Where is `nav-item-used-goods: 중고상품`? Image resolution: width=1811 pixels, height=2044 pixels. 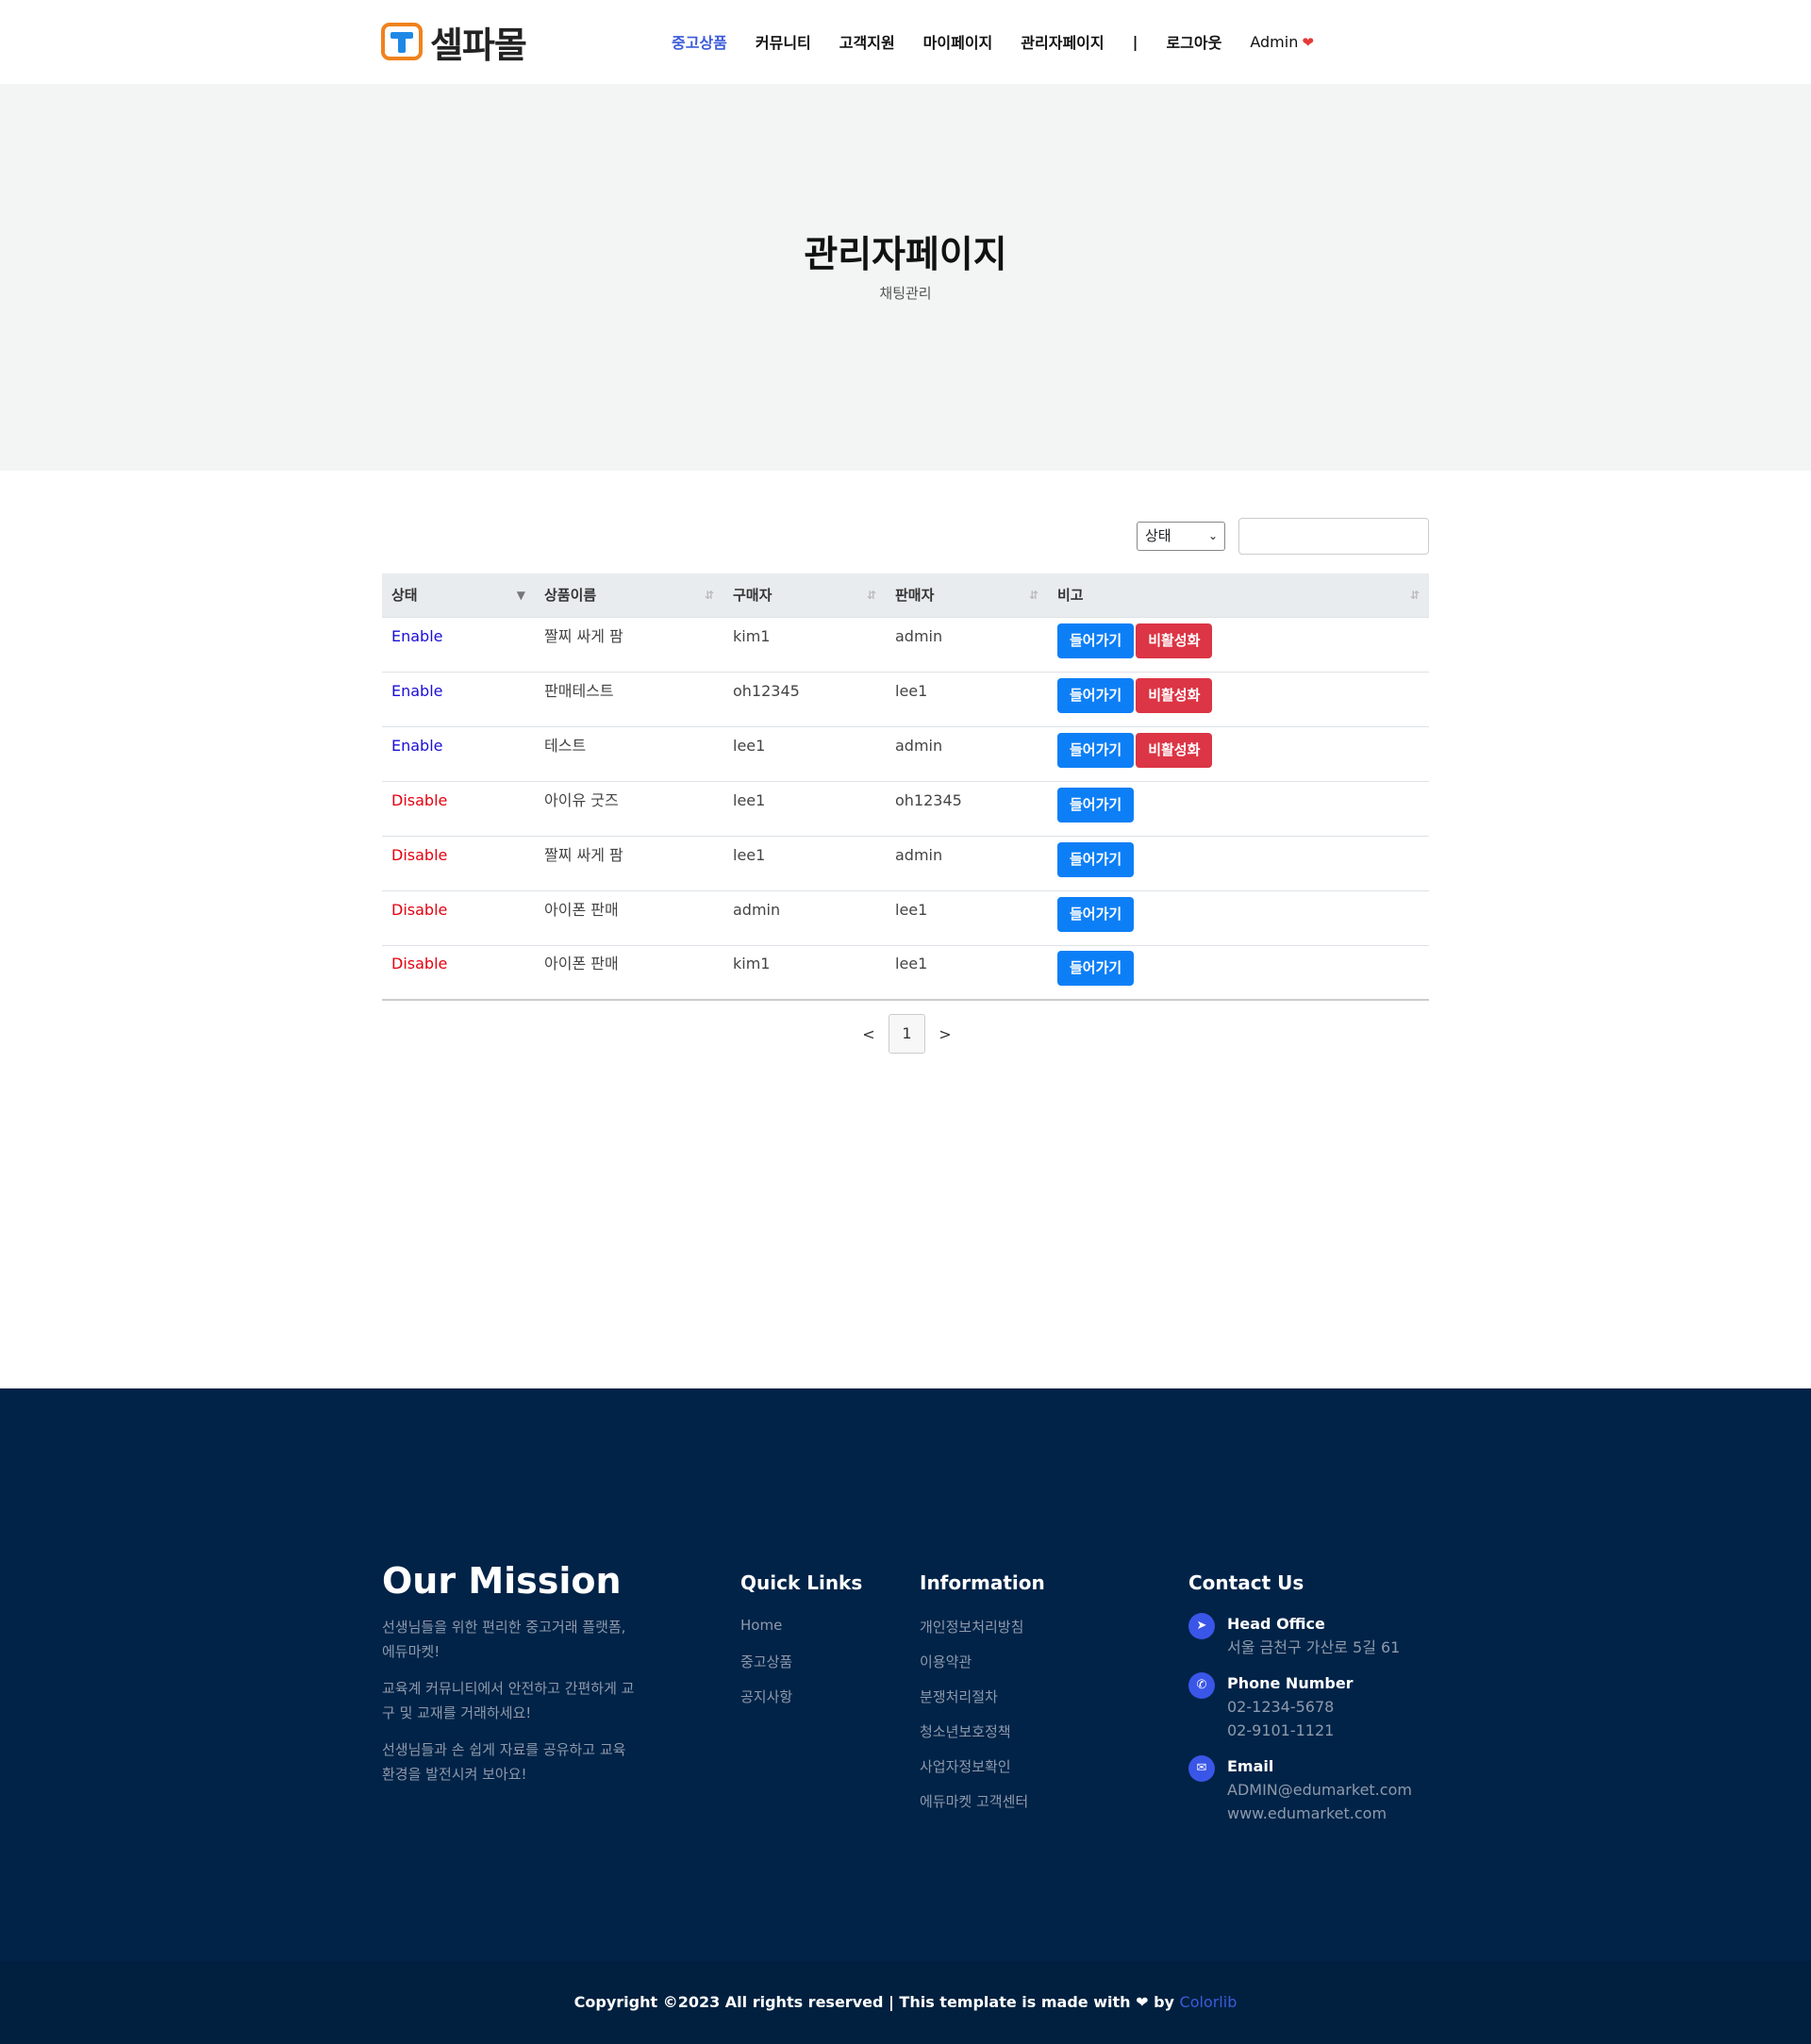
nav-item-used-goods: 중고상품 is located at coordinates (699, 42).